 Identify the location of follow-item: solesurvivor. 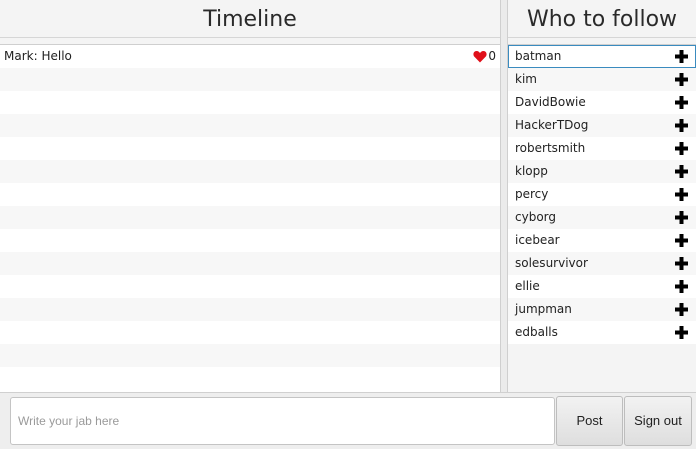
(602, 263).